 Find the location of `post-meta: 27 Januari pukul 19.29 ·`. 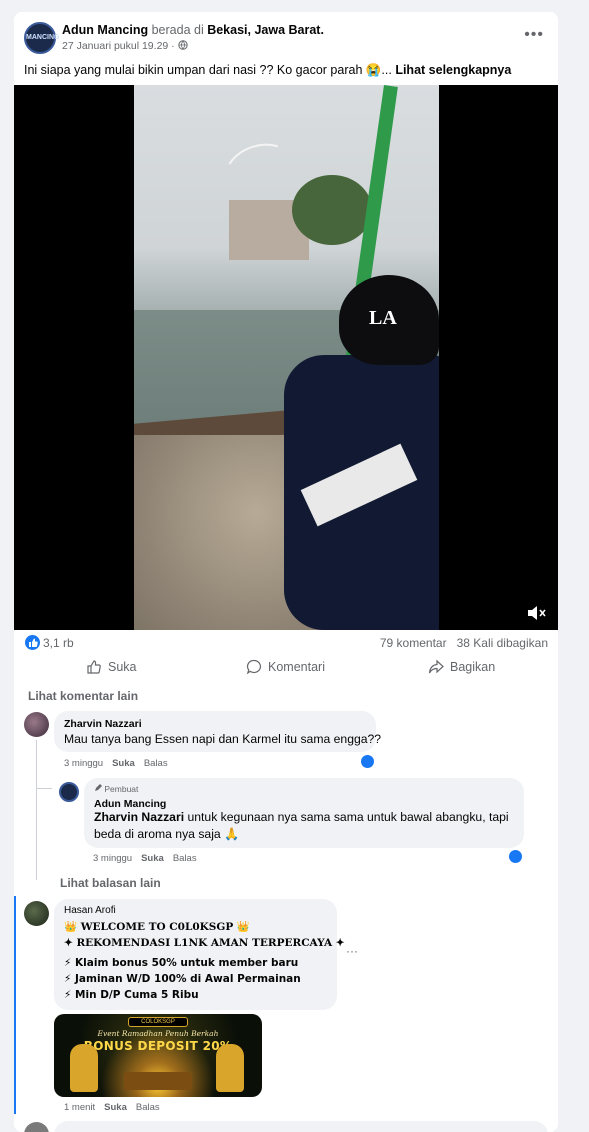

post-meta: 27 Januari pukul 19.29 · is located at coordinates (125, 46).